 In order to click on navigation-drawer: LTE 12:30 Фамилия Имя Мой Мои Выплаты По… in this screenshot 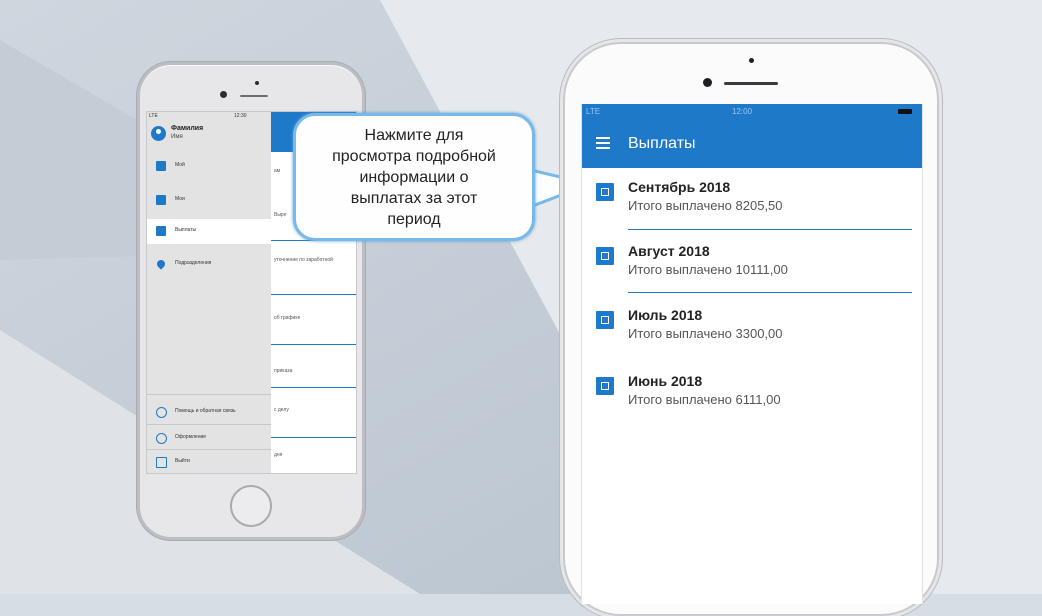, I will do `click(209, 292)`.